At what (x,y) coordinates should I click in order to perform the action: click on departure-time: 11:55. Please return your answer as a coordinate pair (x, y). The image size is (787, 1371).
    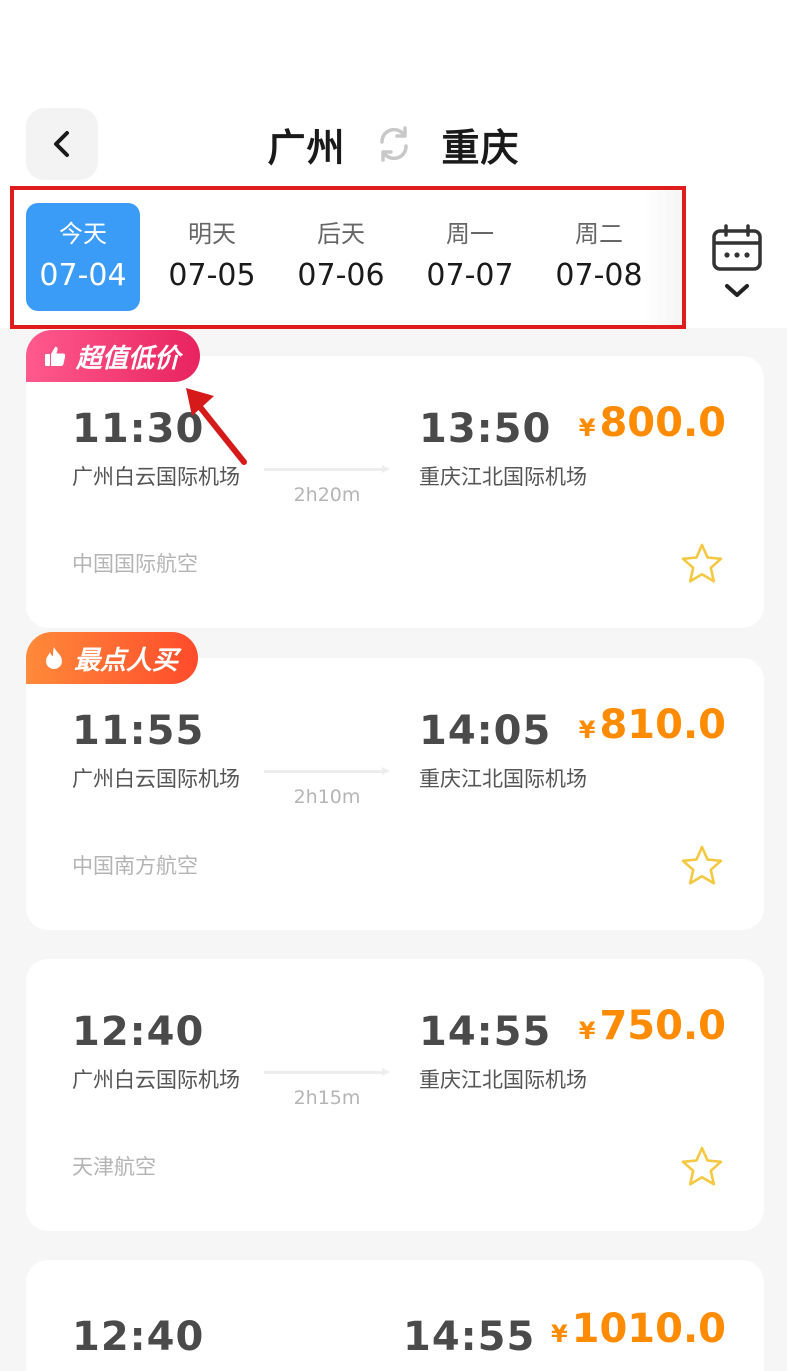
    Looking at the image, I should click on (138, 731).